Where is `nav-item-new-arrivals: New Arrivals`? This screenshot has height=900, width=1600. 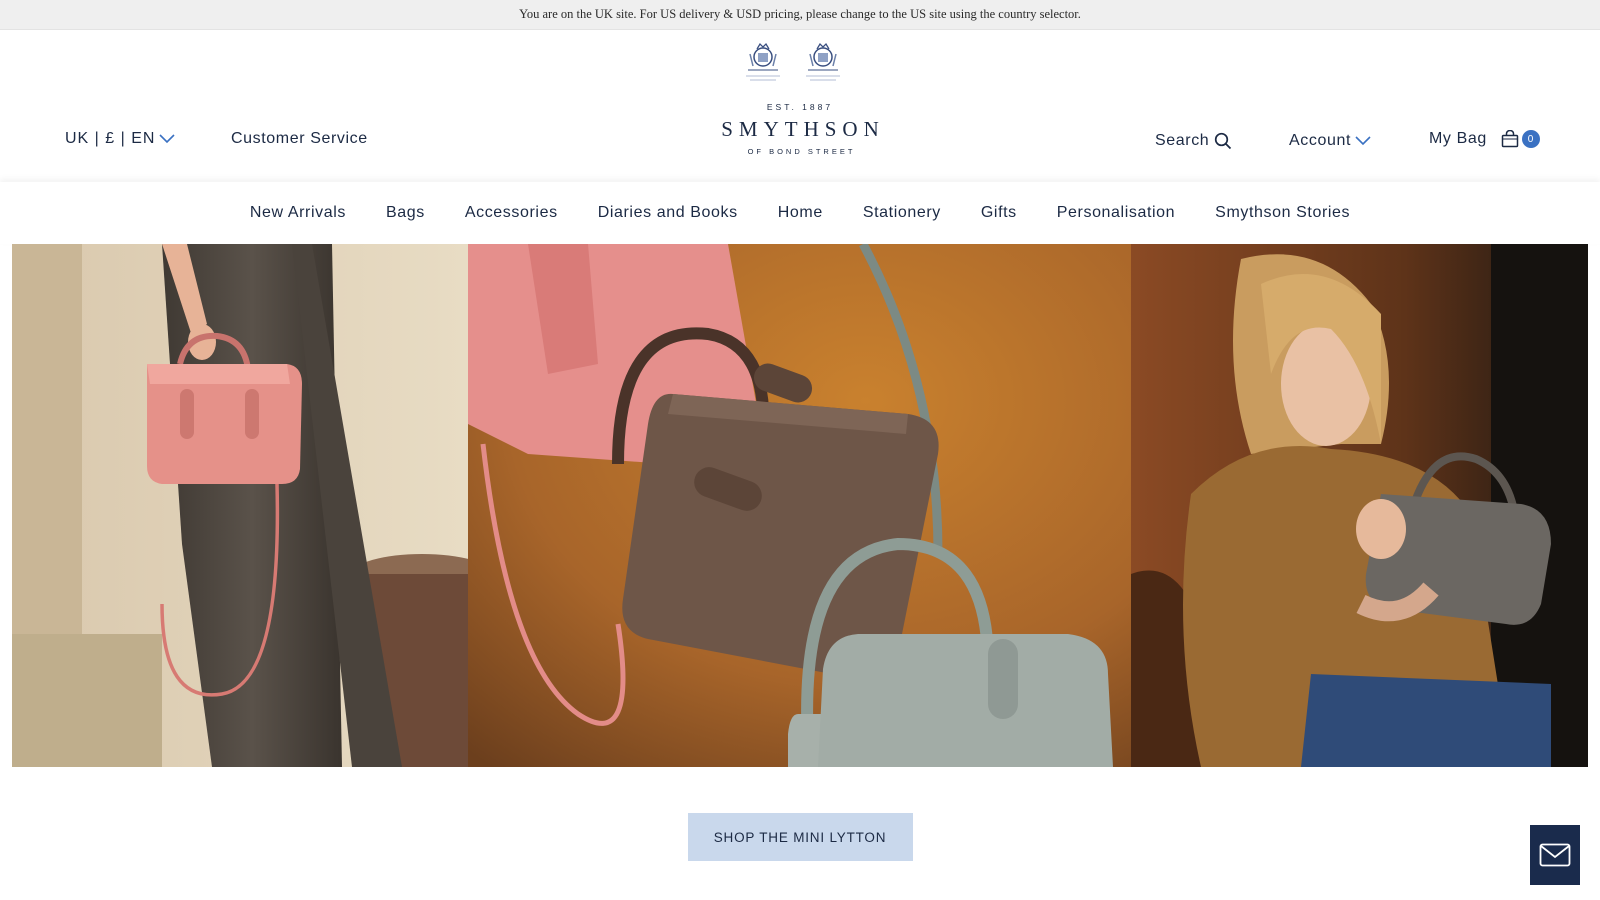 nav-item-new-arrivals: New Arrivals is located at coordinates (298, 213).